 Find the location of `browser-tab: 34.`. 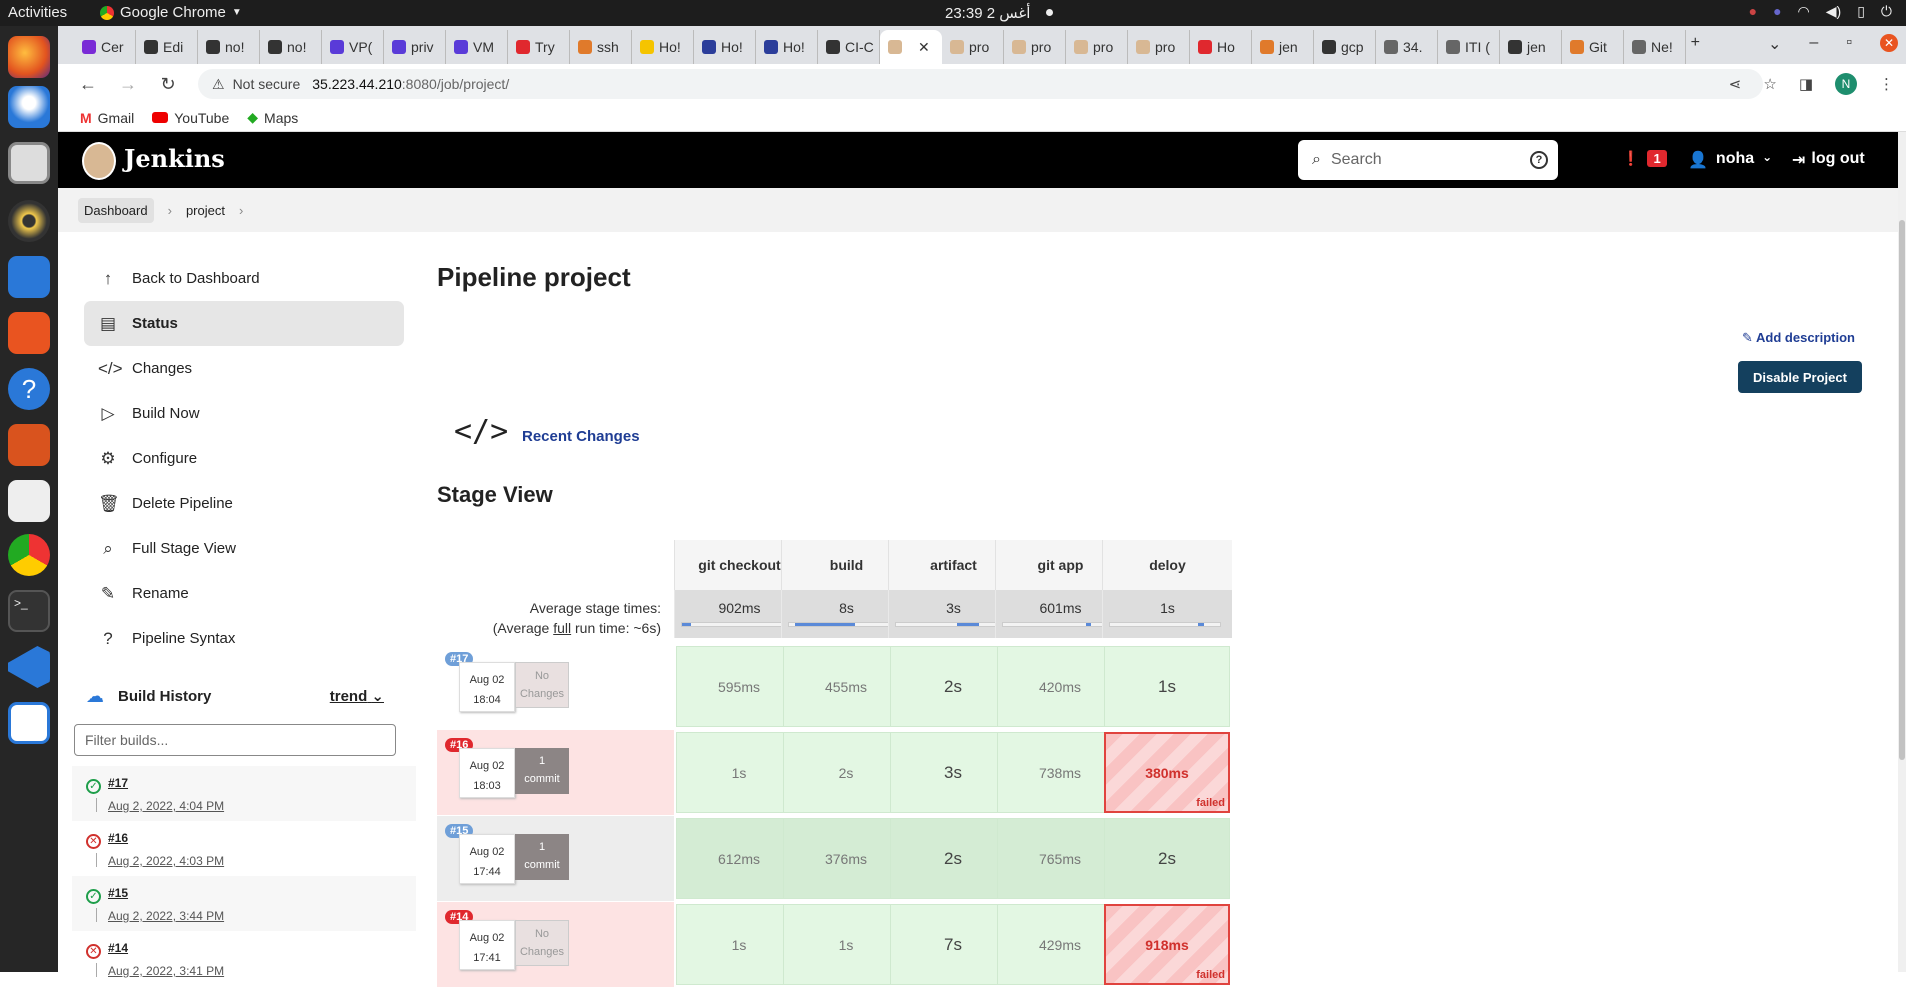

browser-tab: 34. is located at coordinates (1407, 47).